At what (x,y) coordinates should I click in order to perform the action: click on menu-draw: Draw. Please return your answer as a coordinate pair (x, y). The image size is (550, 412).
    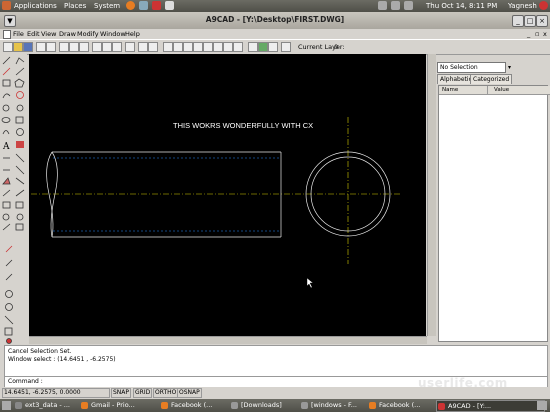
    Looking at the image, I should click on (67, 34).